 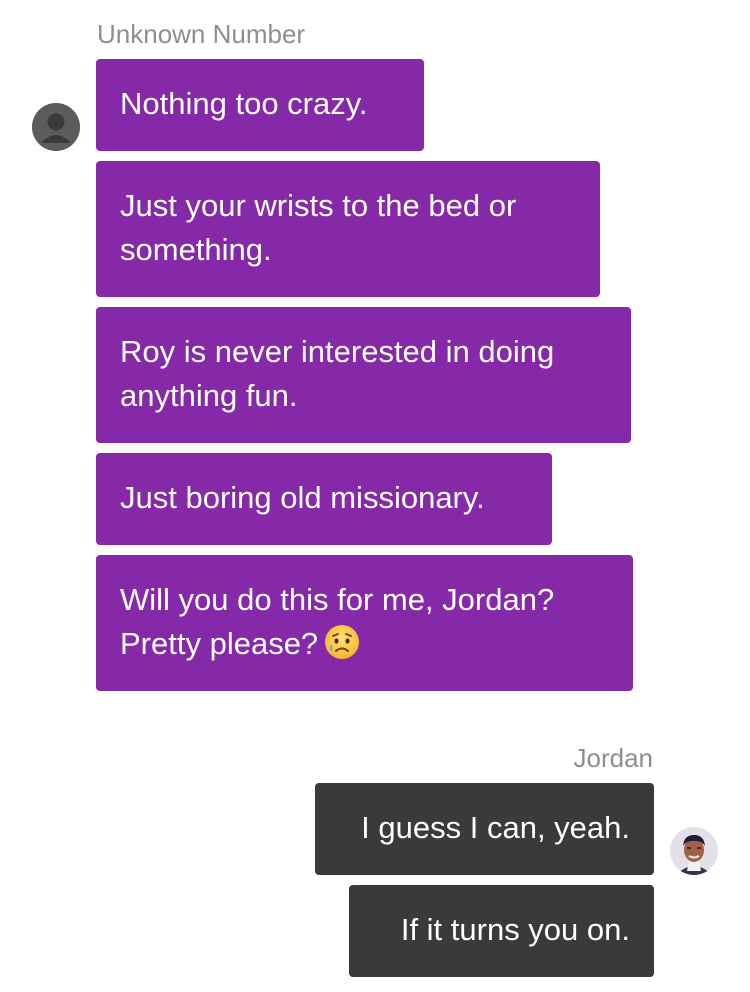 I want to click on message-text: Will you do this for me, Jordan?, so click(x=337, y=599).